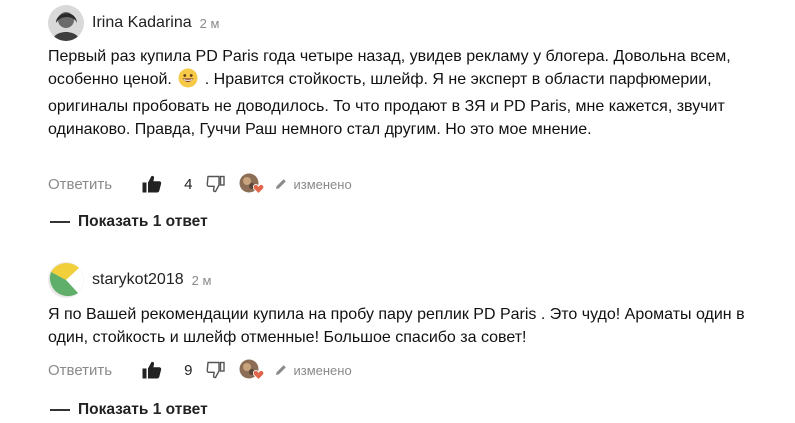  What do you see at coordinates (188, 81) in the screenshot?
I see `grinning-face-emoji-icon` at bounding box center [188, 81].